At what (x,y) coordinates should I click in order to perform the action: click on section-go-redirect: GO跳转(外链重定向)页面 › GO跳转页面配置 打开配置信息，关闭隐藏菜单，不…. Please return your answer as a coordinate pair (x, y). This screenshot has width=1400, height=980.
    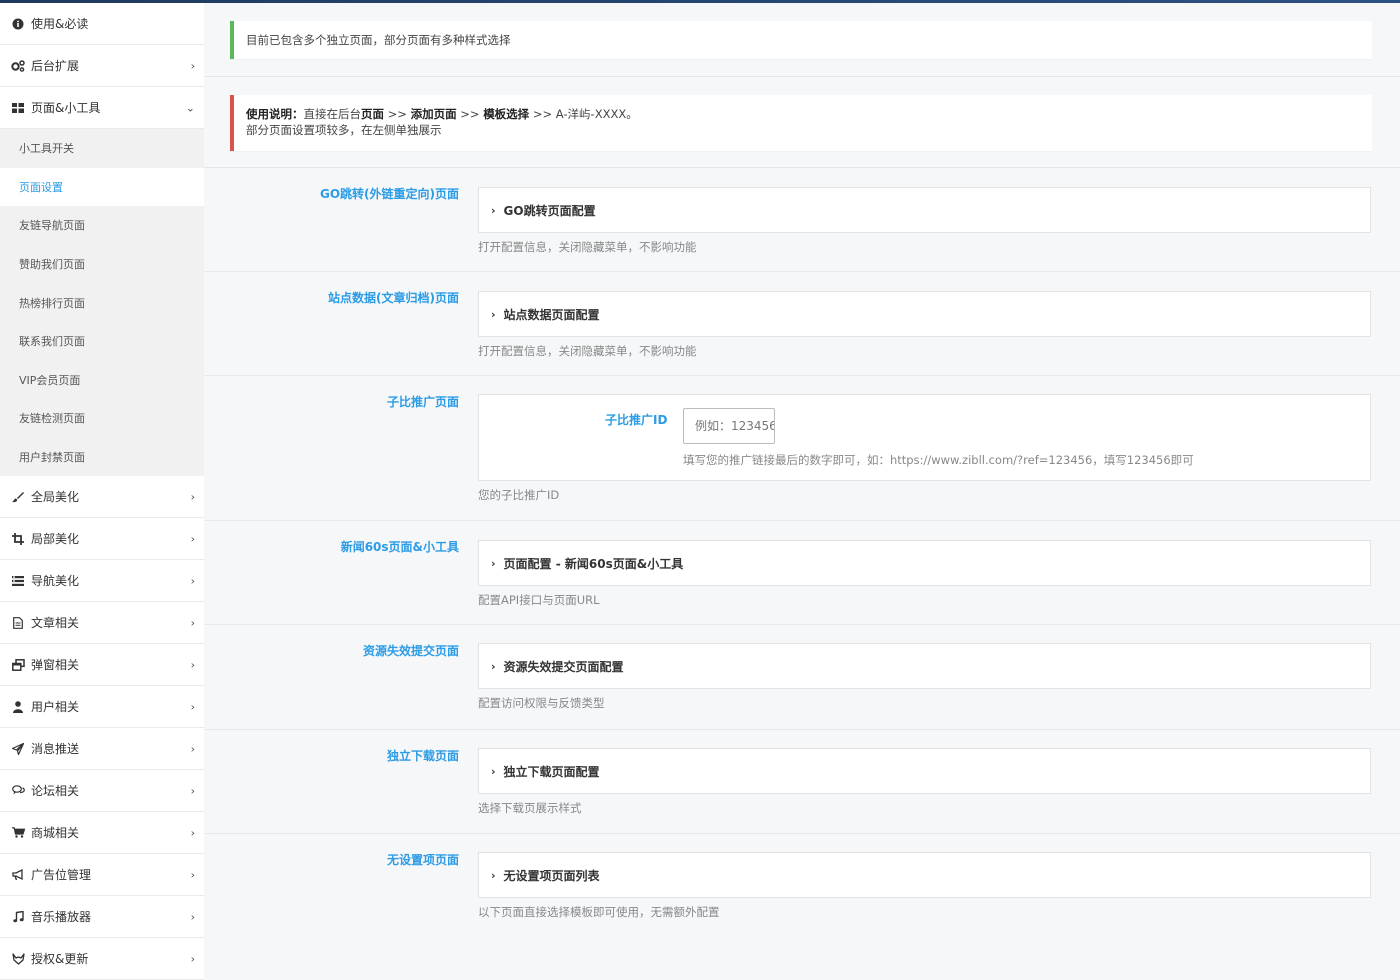
    Looking at the image, I should click on (802, 220).